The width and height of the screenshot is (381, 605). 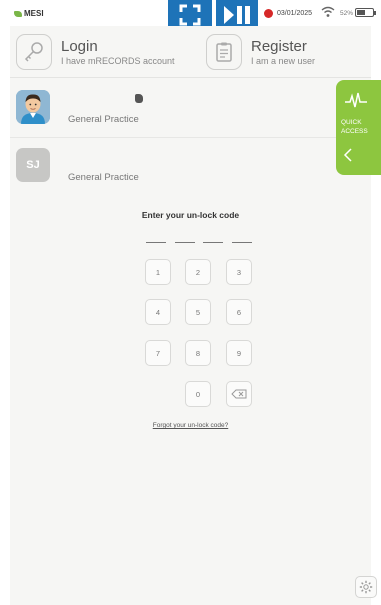 I want to click on chevron-left-icon, so click(x=347, y=155).